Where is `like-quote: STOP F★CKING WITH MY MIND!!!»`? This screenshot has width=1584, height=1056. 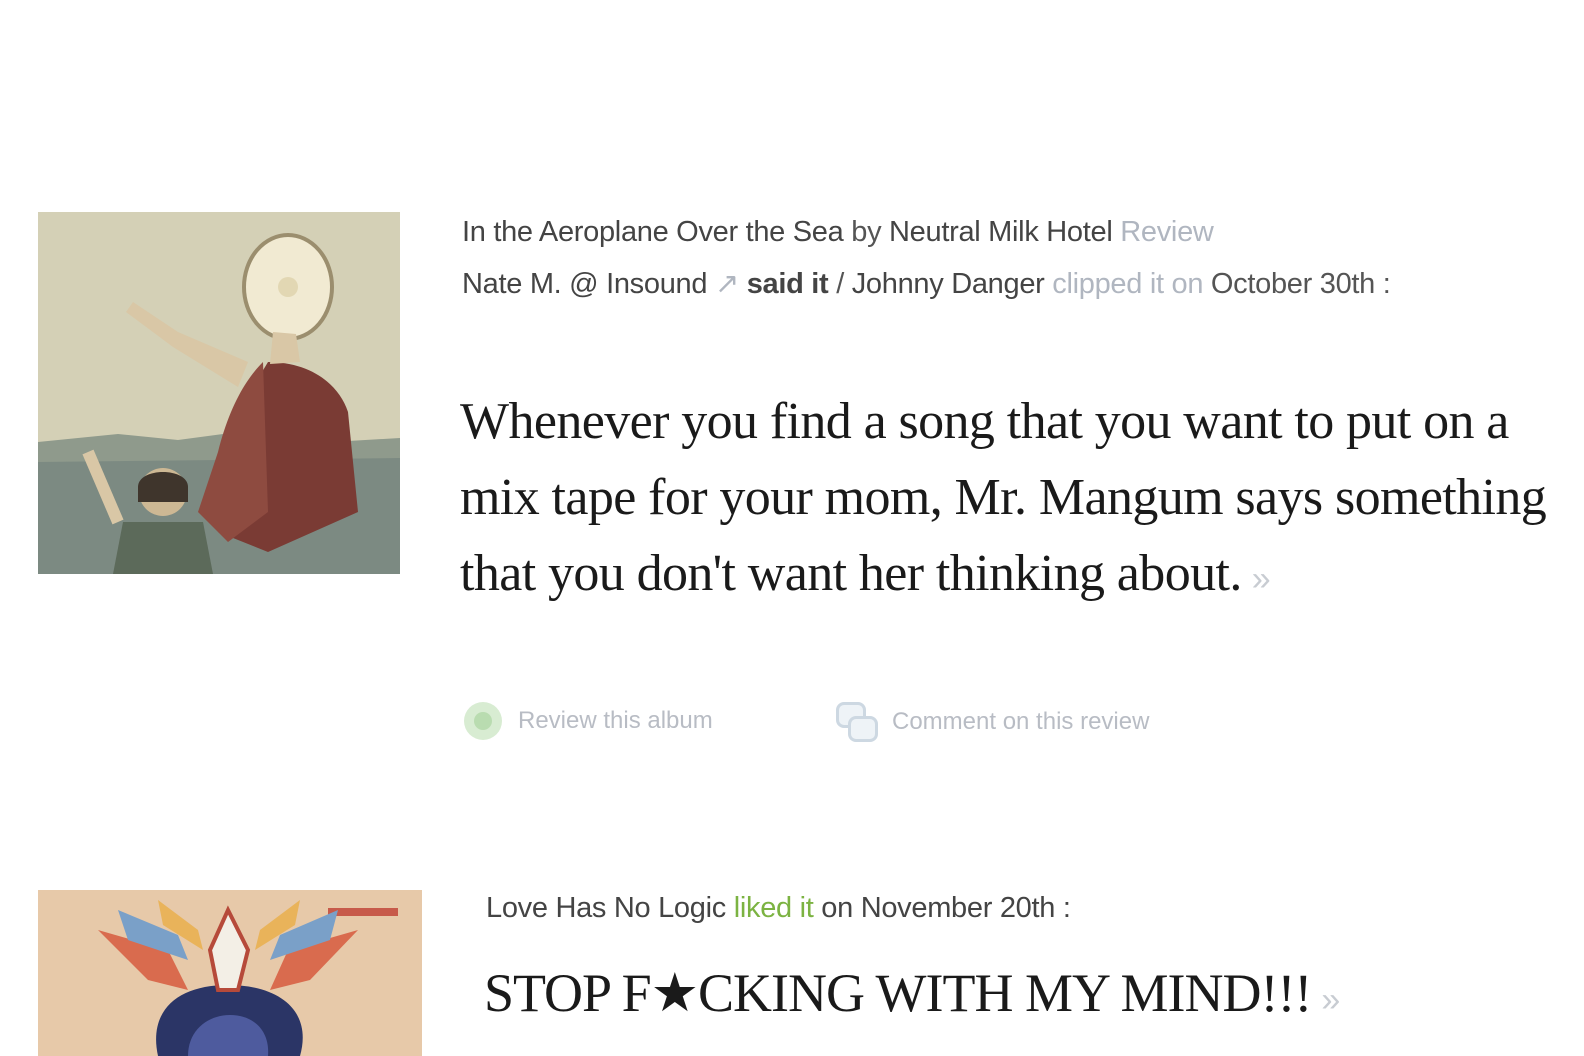
like-quote: STOP F★CKING WITH MY MIND!!!» is located at coordinates (912, 996).